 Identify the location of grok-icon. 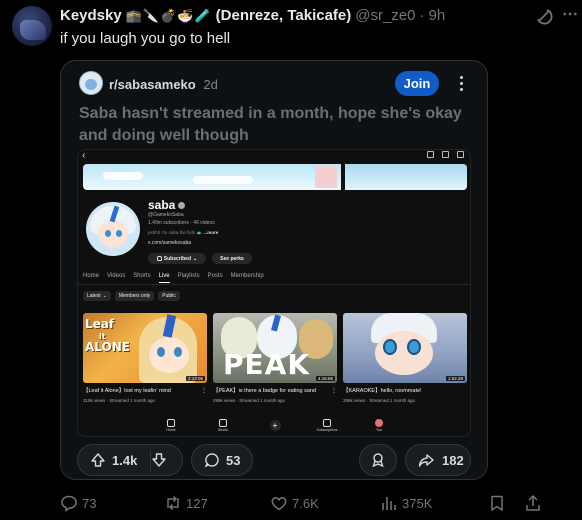
(544, 16).